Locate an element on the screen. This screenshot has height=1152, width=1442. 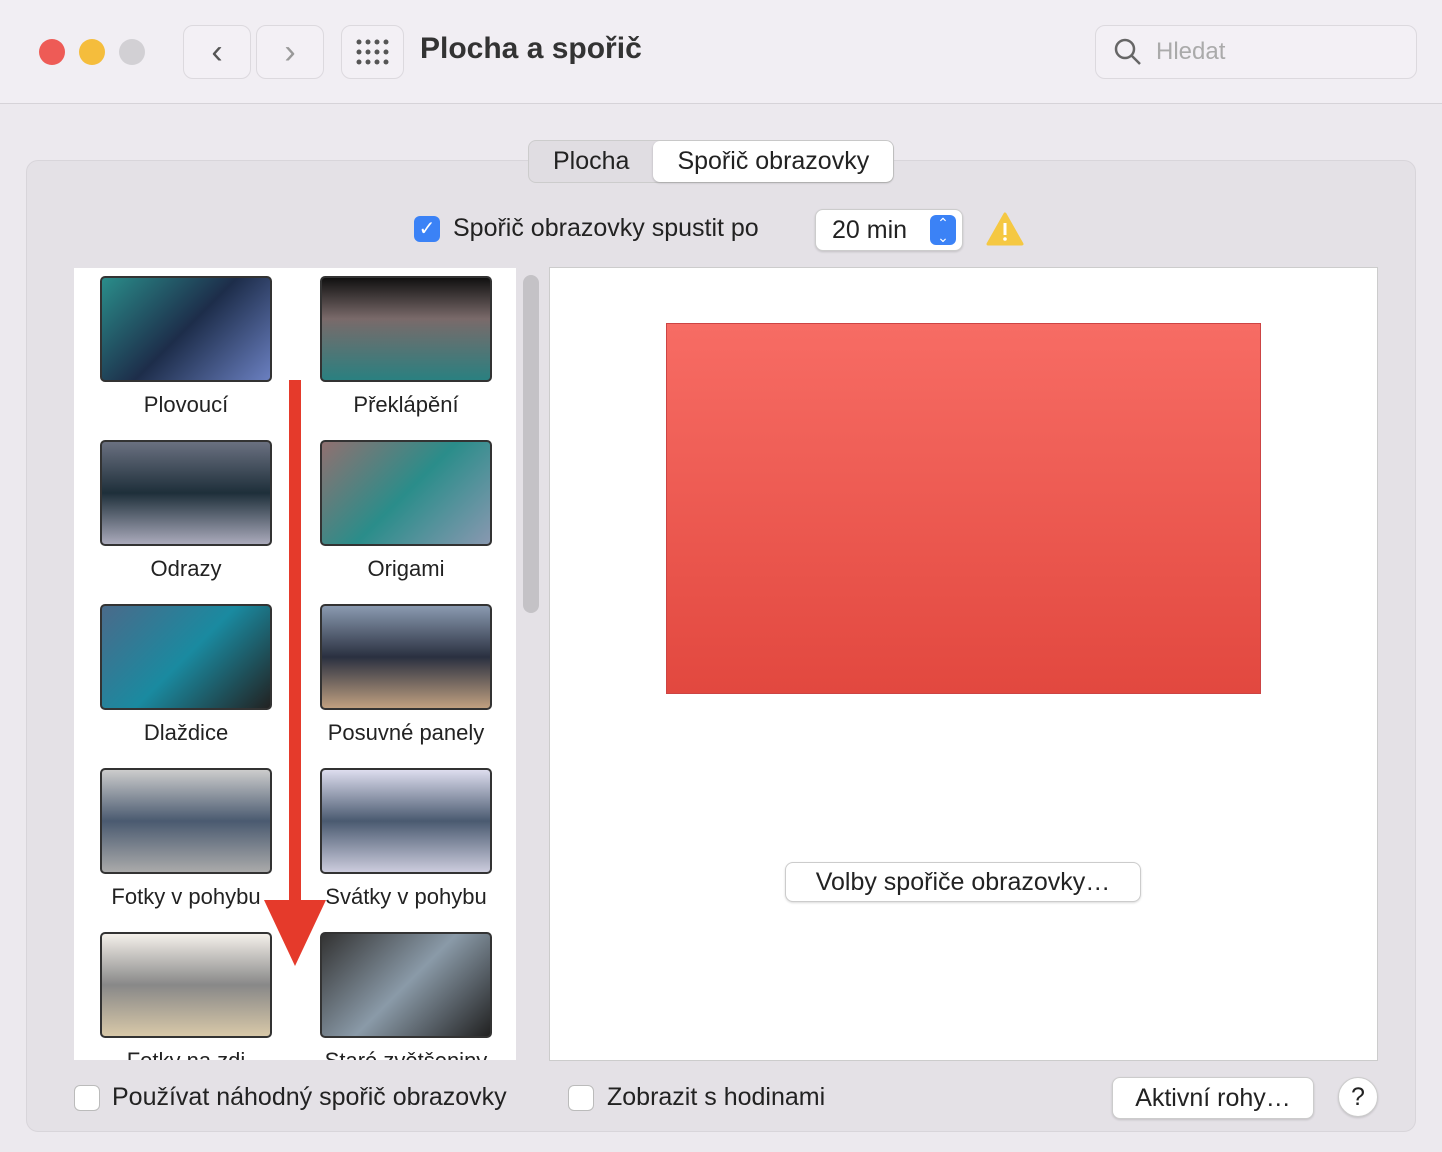
stepper-chevrons-icon: ⌃ ⌄ is located at coordinates (943, 230).